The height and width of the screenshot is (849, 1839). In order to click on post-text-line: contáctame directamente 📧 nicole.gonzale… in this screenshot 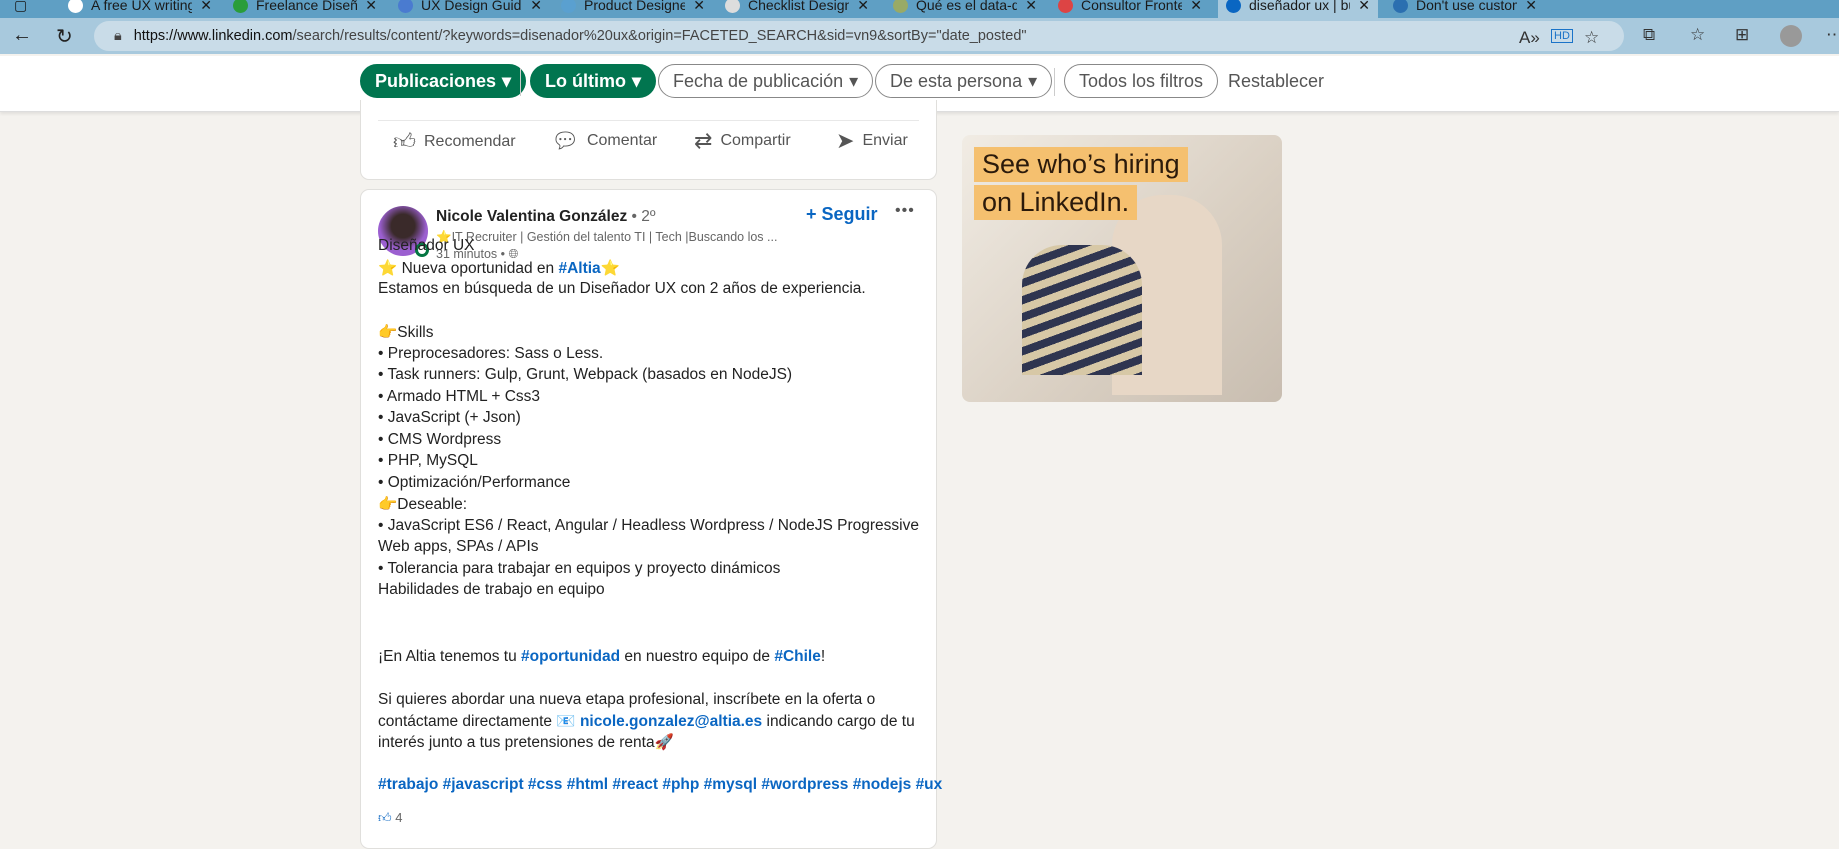, I will do `click(646, 721)`.